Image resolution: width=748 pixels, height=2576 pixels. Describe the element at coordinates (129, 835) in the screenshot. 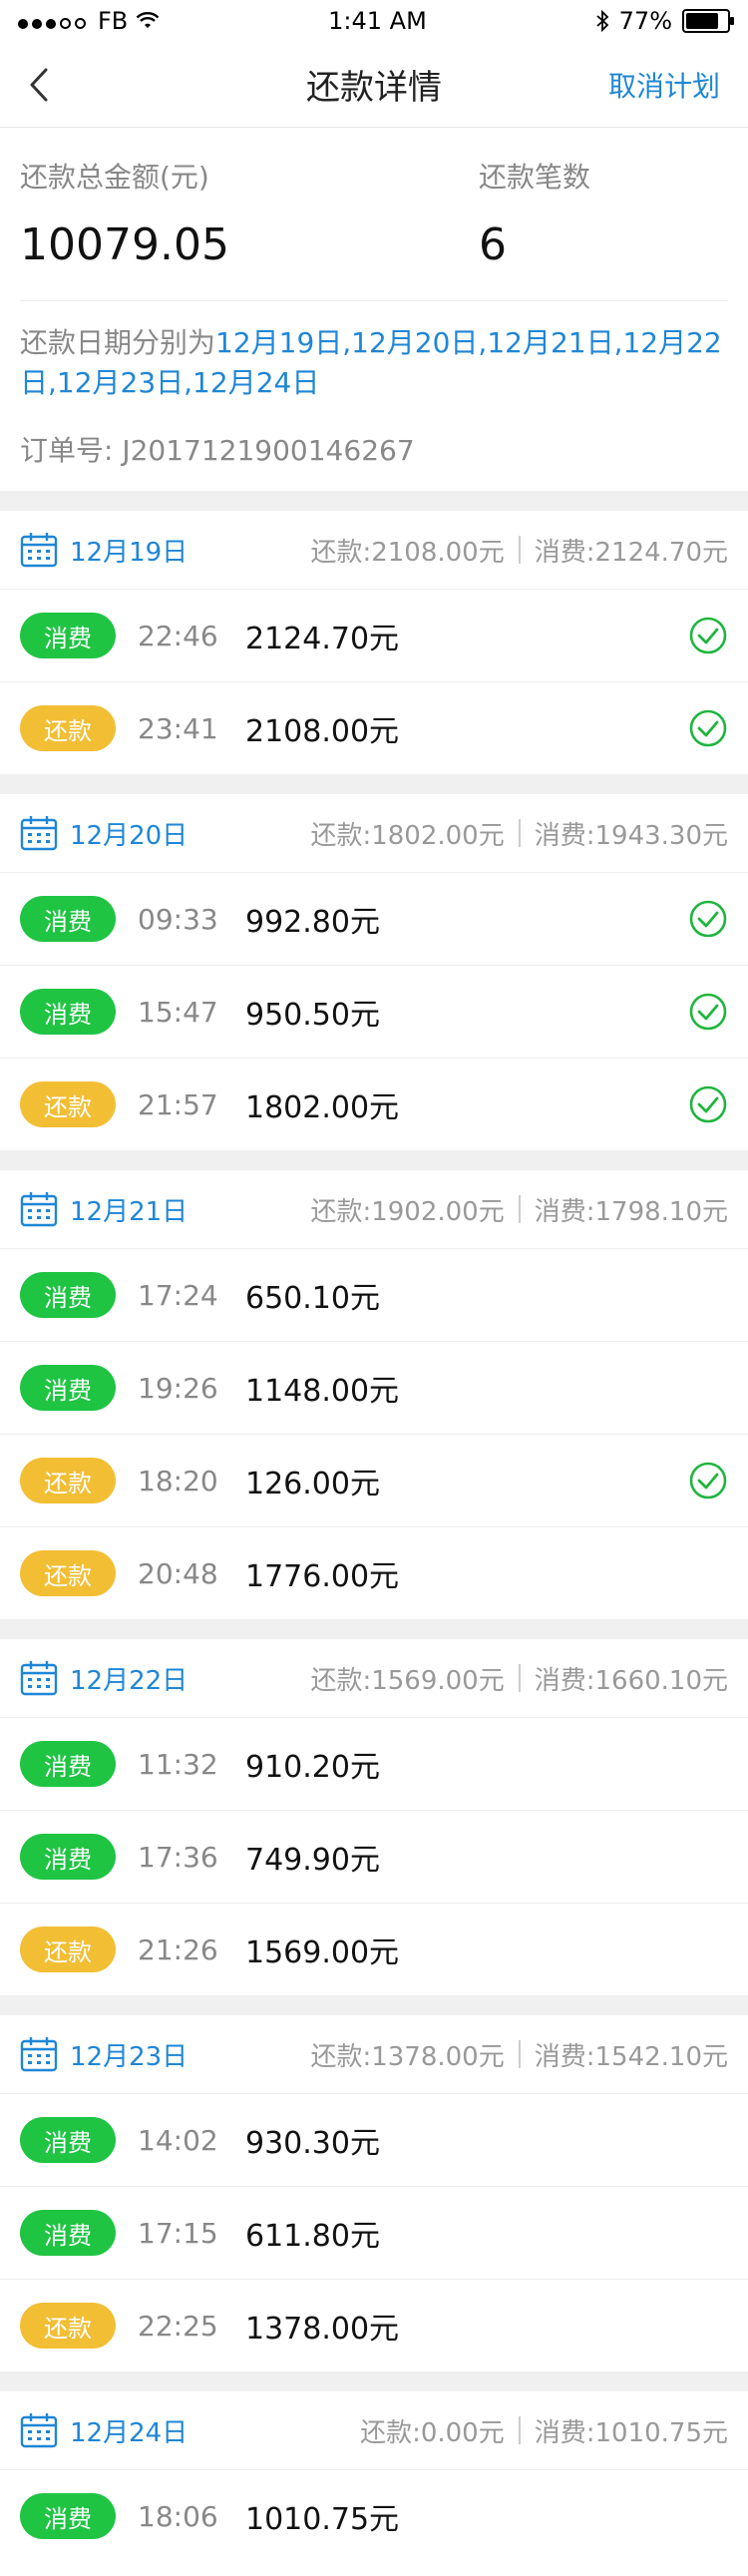

I see `day-date: 12月20日` at that location.